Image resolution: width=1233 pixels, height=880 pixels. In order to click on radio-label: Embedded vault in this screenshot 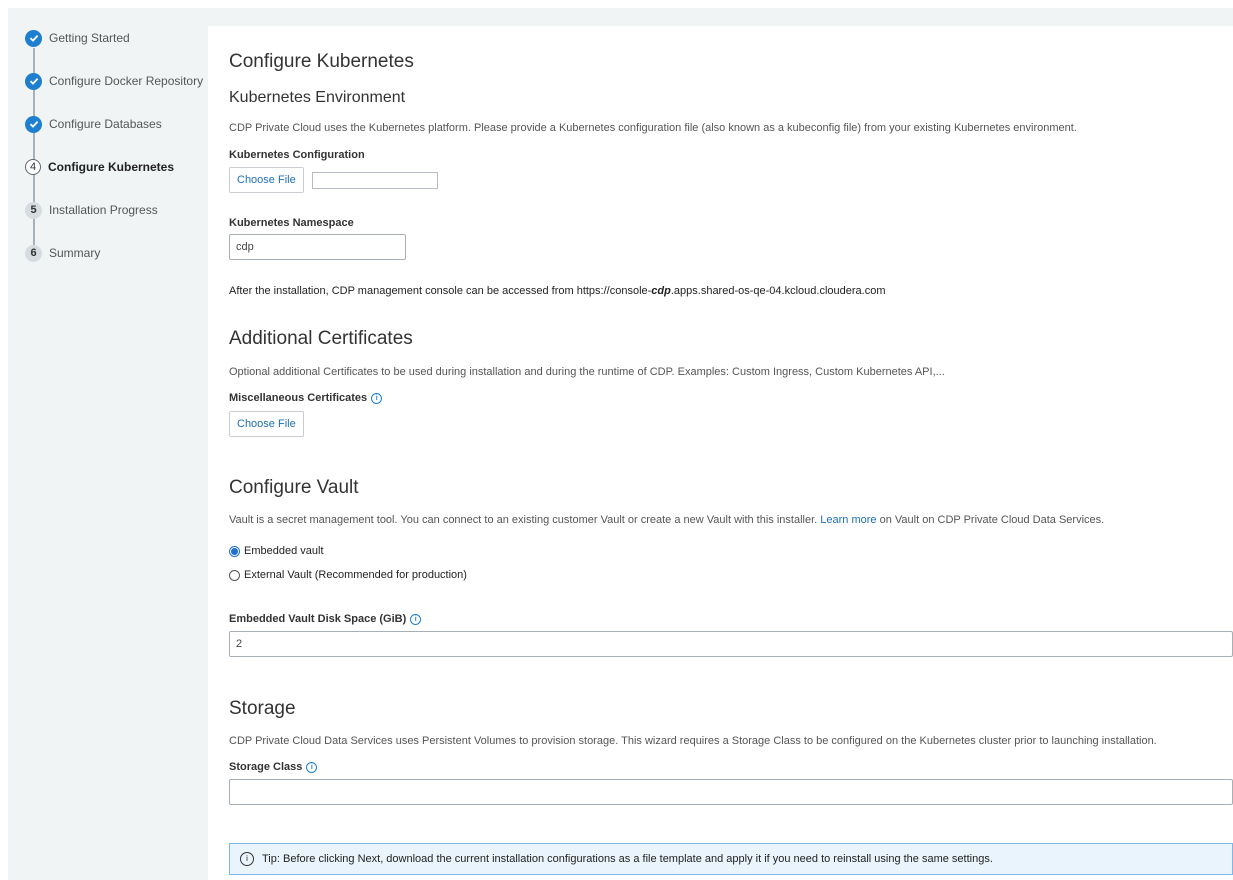, I will do `click(284, 551)`.